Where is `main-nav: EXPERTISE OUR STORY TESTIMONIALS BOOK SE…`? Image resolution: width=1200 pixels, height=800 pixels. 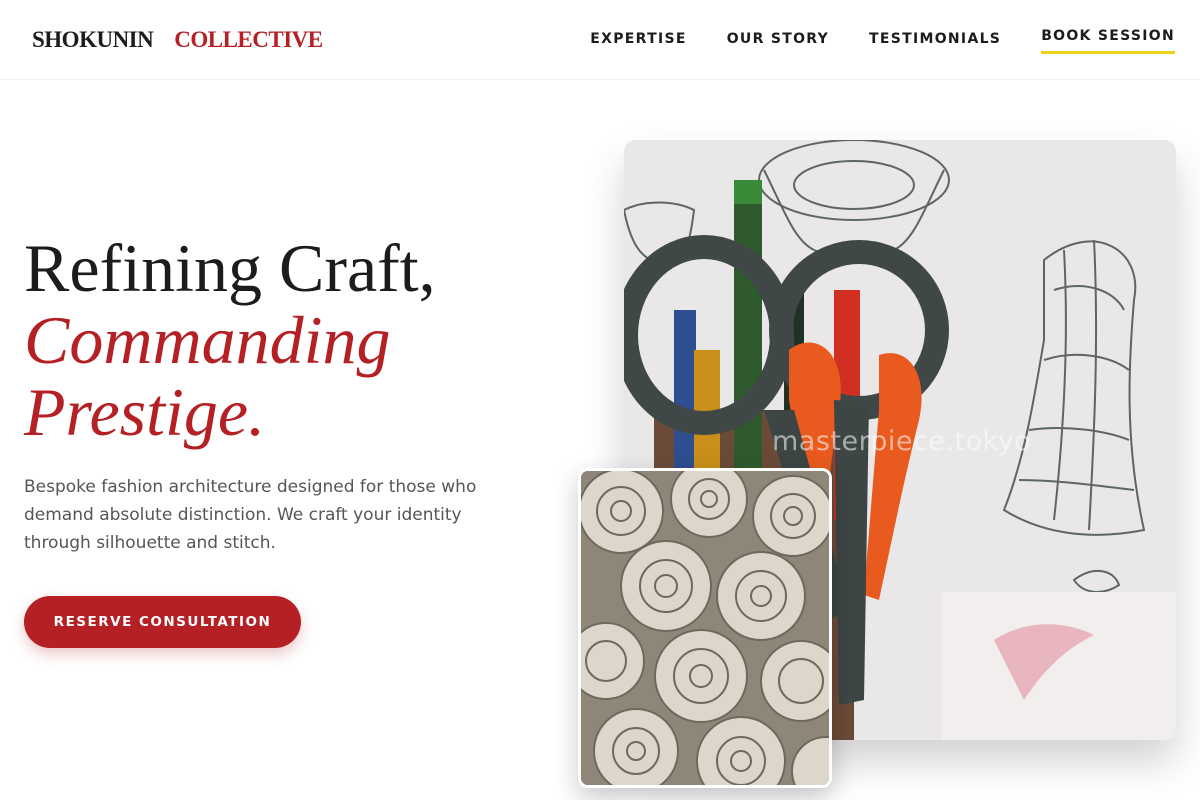 main-nav: EXPERTISE OUR STORY TESTIMONIALS BOOK SE… is located at coordinates (862, 42).